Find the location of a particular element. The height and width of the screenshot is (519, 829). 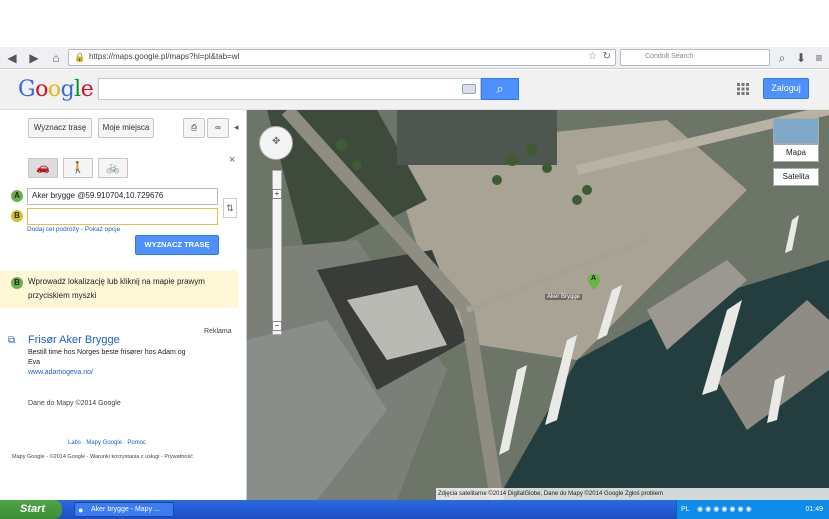

keyboard-icon is located at coordinates (469, 89).